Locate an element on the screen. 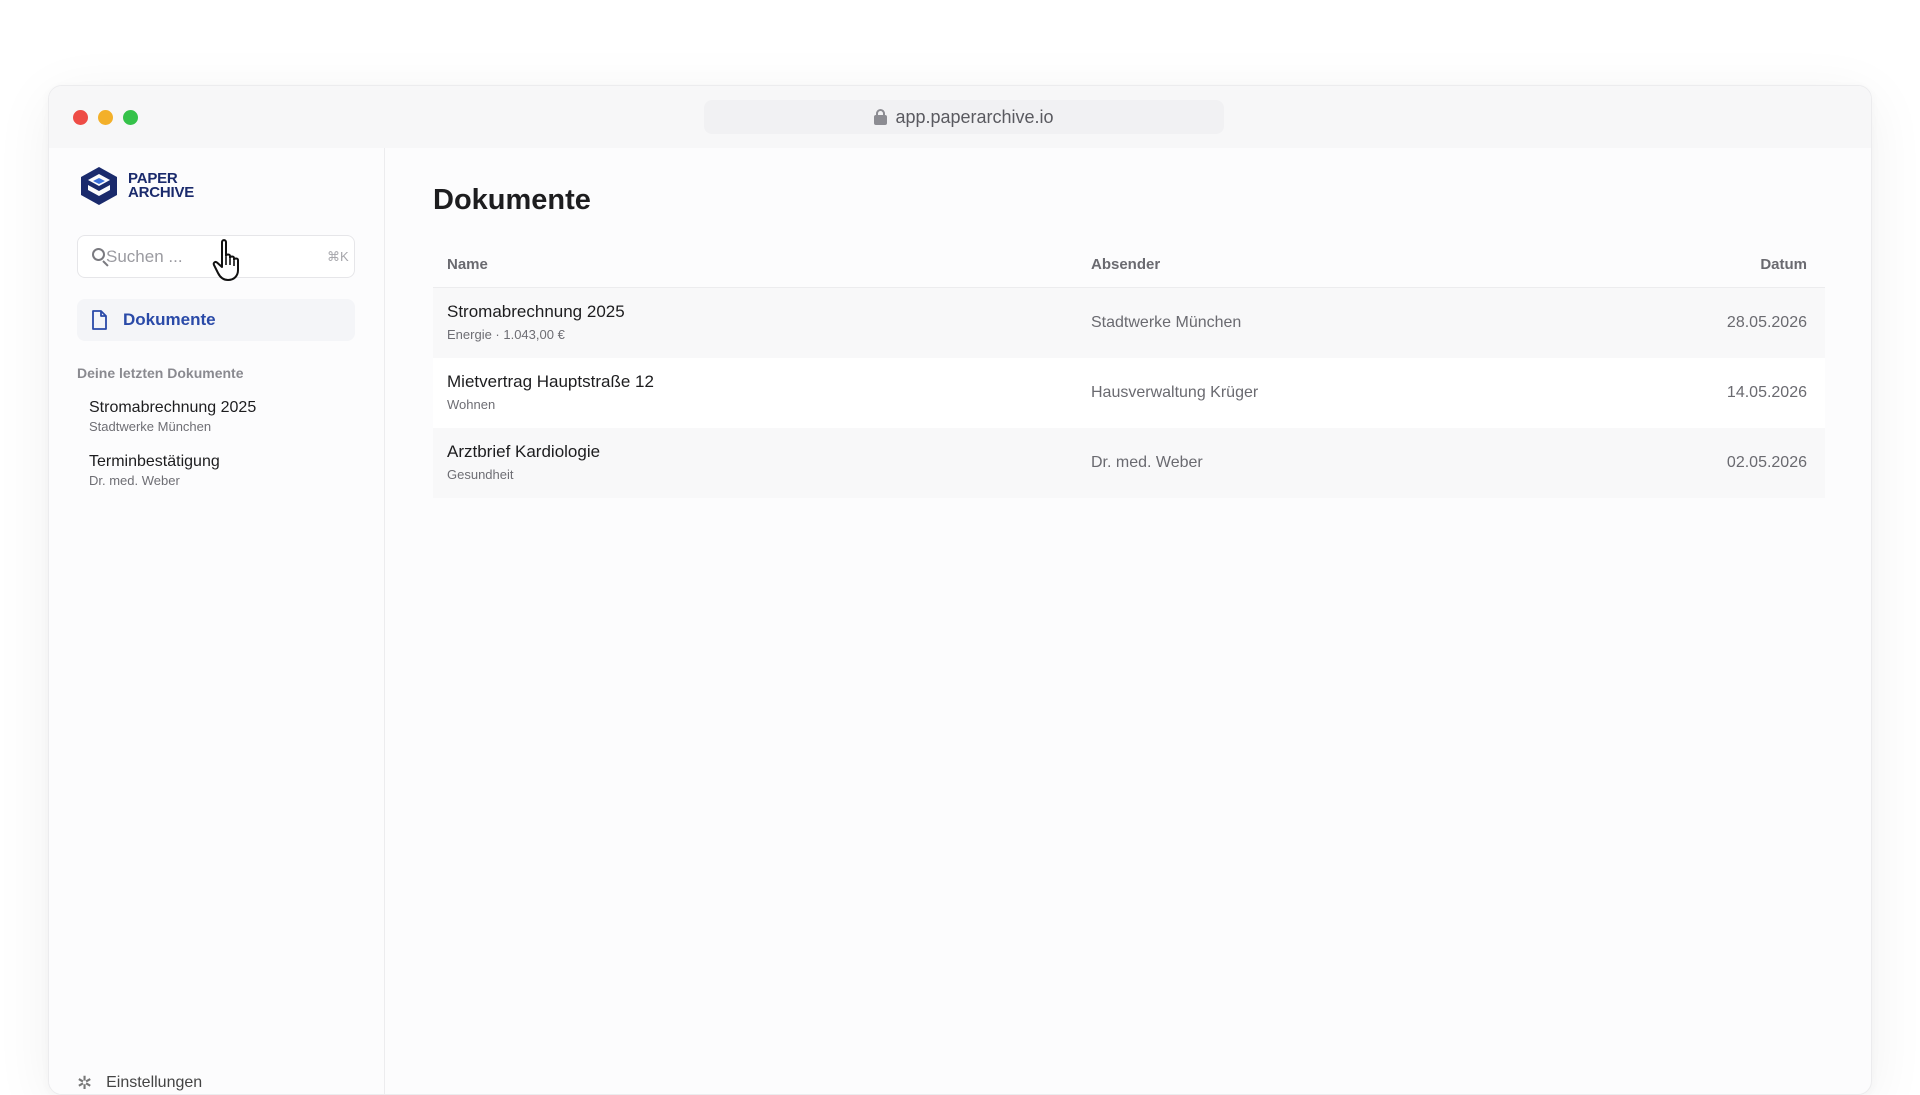 The height and width of the screenshot is (1095, 1920). document-sender: Hausverwaltung Krüger is located at coordinates (1175, 392).